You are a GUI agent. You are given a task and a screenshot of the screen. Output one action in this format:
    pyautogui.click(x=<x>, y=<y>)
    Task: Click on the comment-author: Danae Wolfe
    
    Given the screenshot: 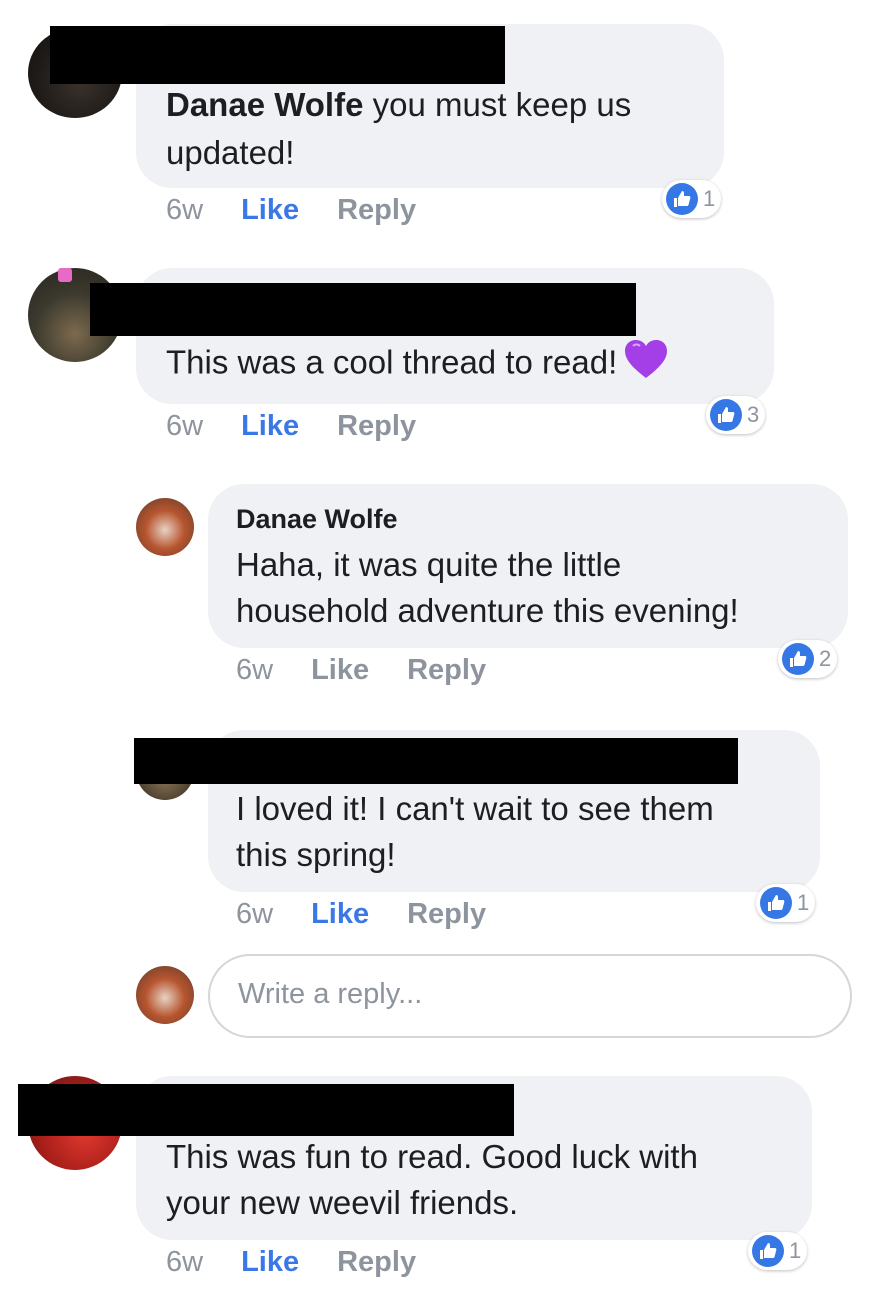 What is the action you would take?
    pyautogui.click(x=264, y=104)
    